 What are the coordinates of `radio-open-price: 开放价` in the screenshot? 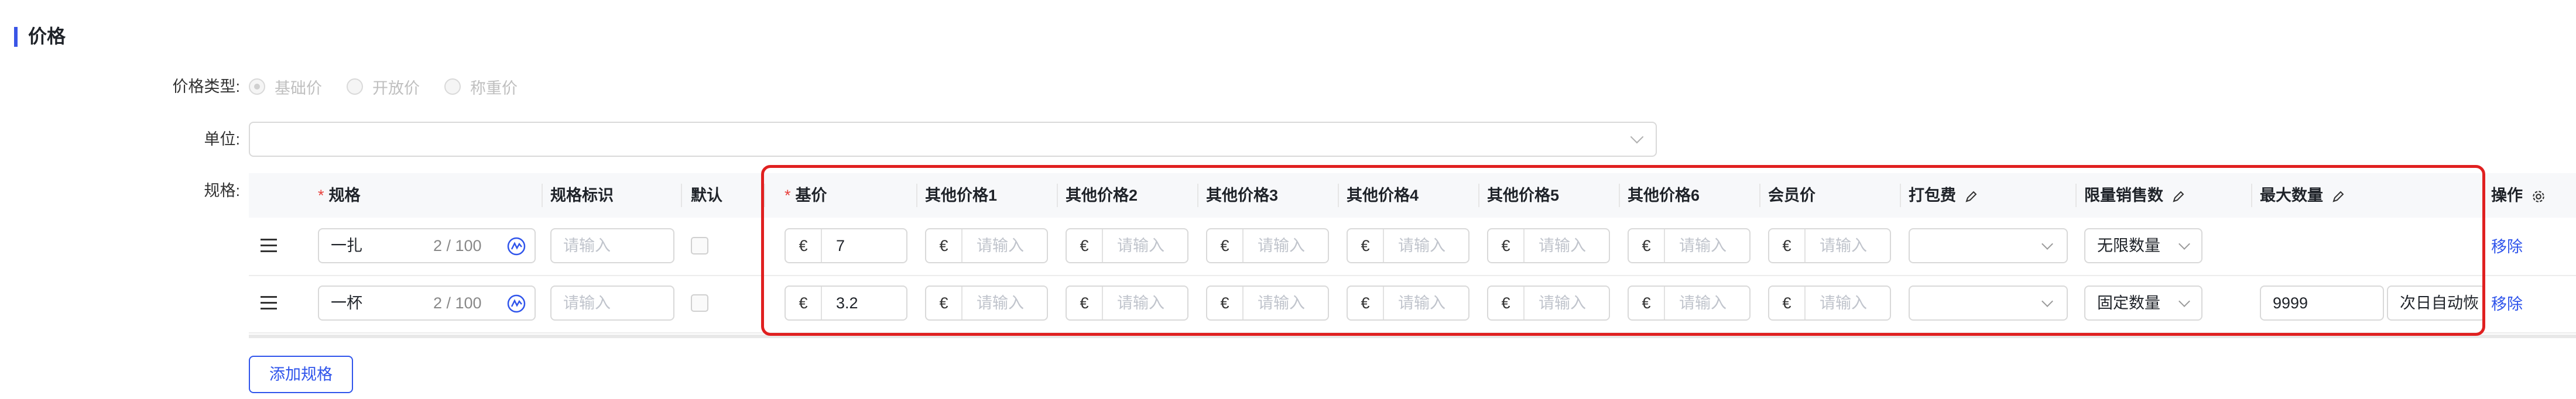 It's located at (383, 86).